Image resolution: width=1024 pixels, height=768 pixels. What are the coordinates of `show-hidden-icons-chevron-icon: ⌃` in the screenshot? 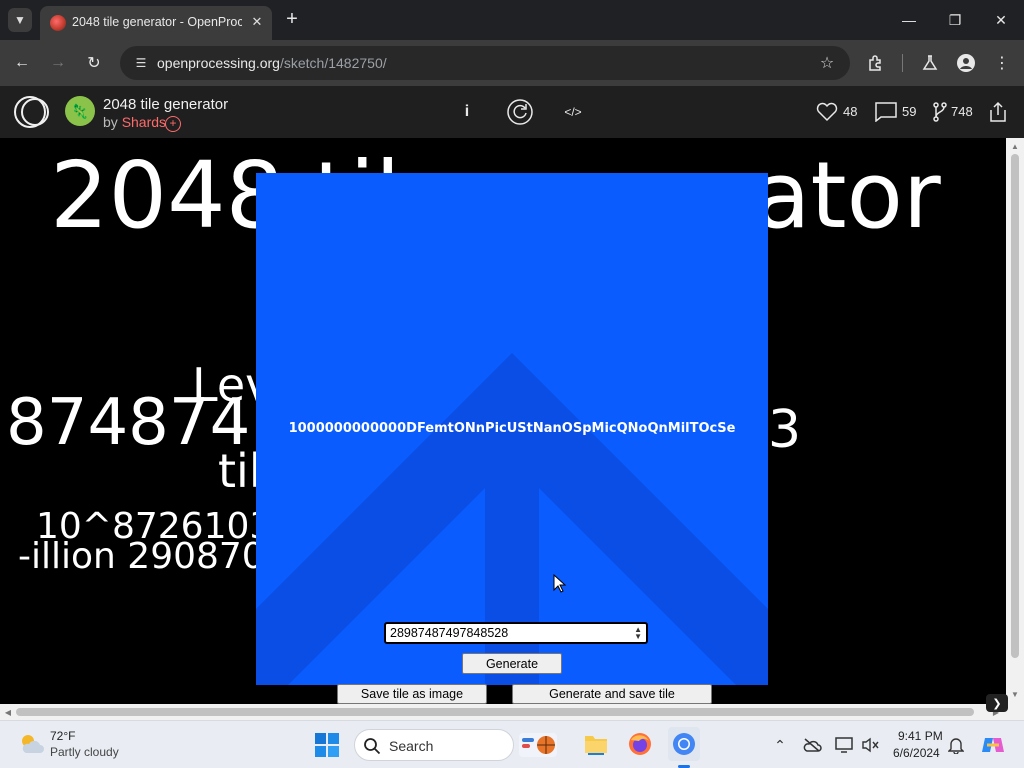 It's located at (780, 745).